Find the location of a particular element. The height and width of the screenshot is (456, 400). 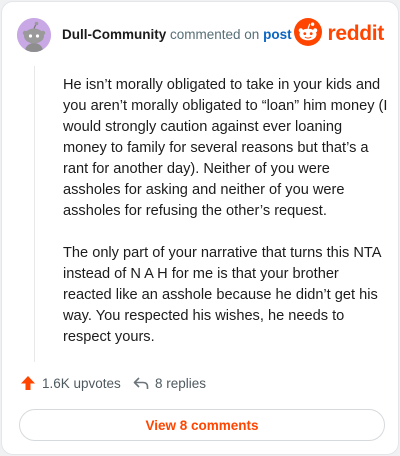

replies-count: 8 replies is located at coordinates (181, 383).